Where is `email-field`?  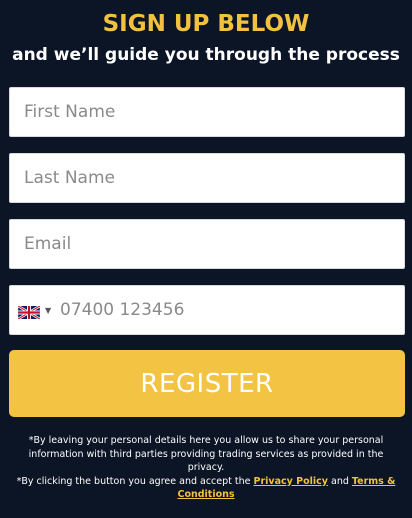
email-field is located at coordinates (207, 244).